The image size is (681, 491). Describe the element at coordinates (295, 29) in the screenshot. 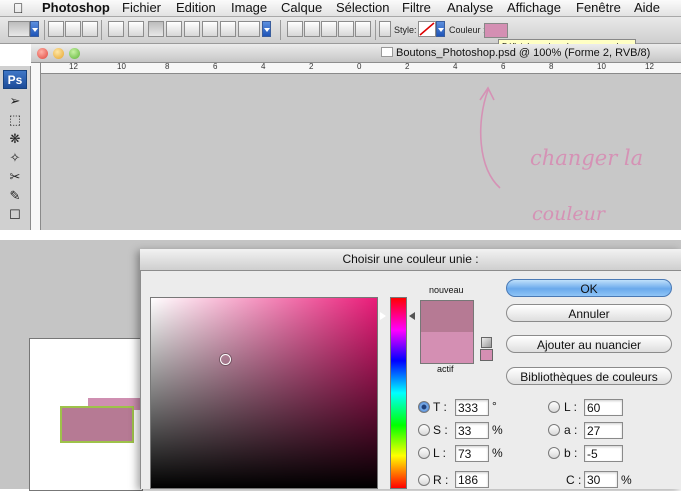

I see `new-shape-layer-button` at that location.